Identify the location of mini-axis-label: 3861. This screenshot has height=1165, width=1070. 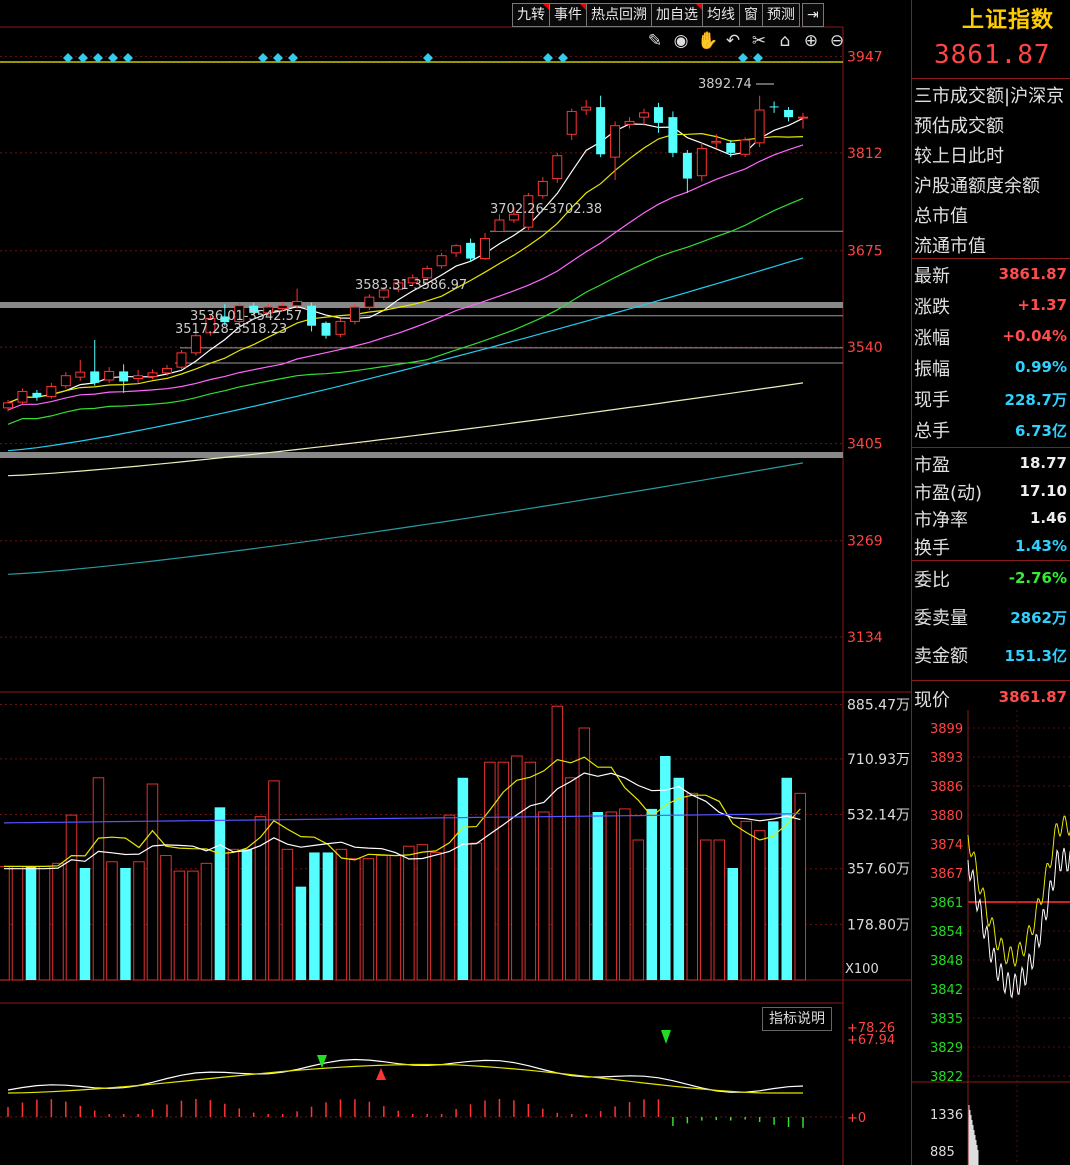
(946, 903).